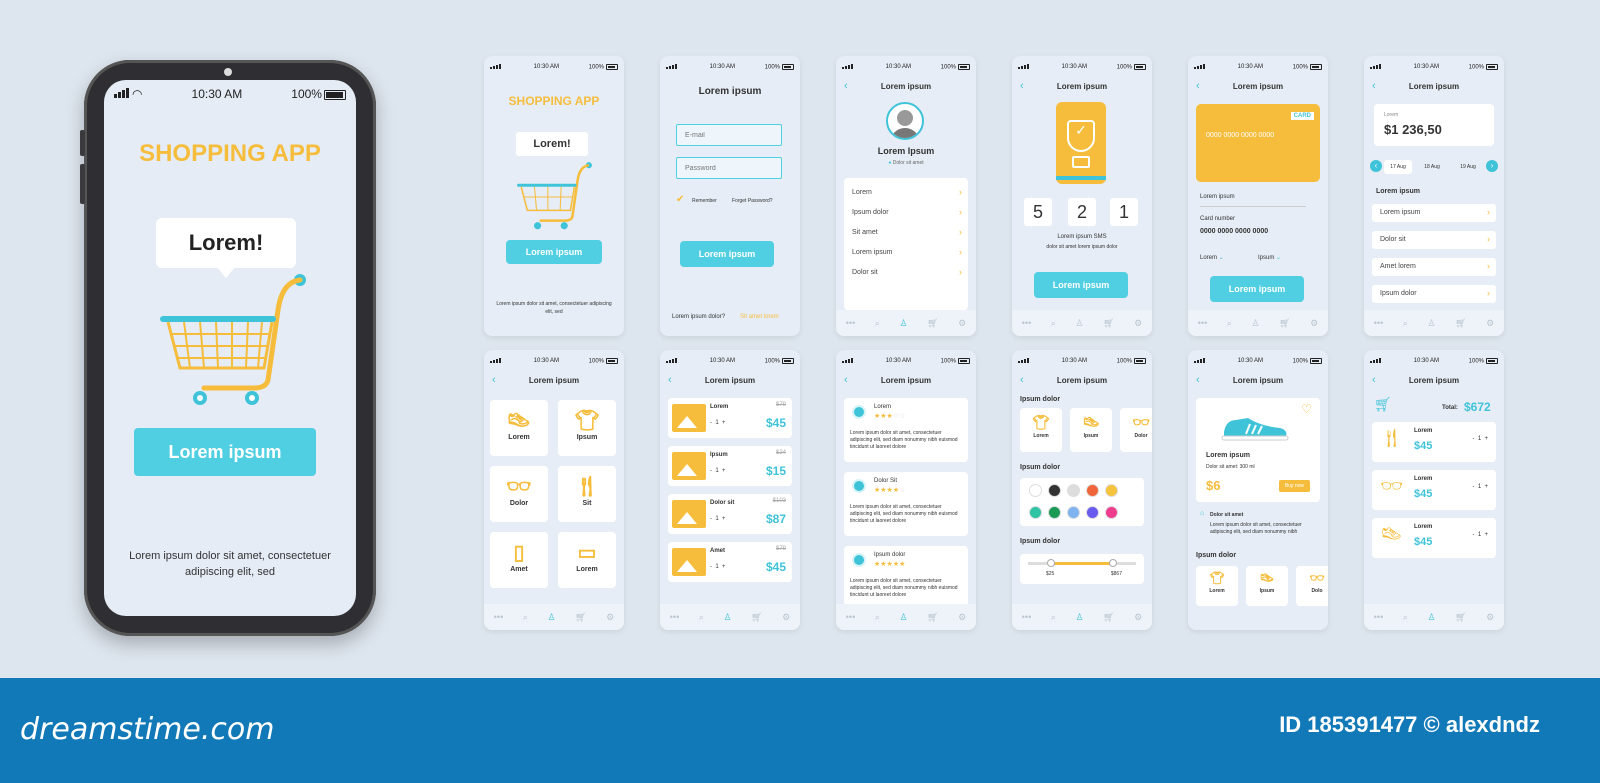  Describe the element at coordinates (730, 514) in the screenshot. I see `product-row: Dolor sit - 1 + $103 $87` at that location.